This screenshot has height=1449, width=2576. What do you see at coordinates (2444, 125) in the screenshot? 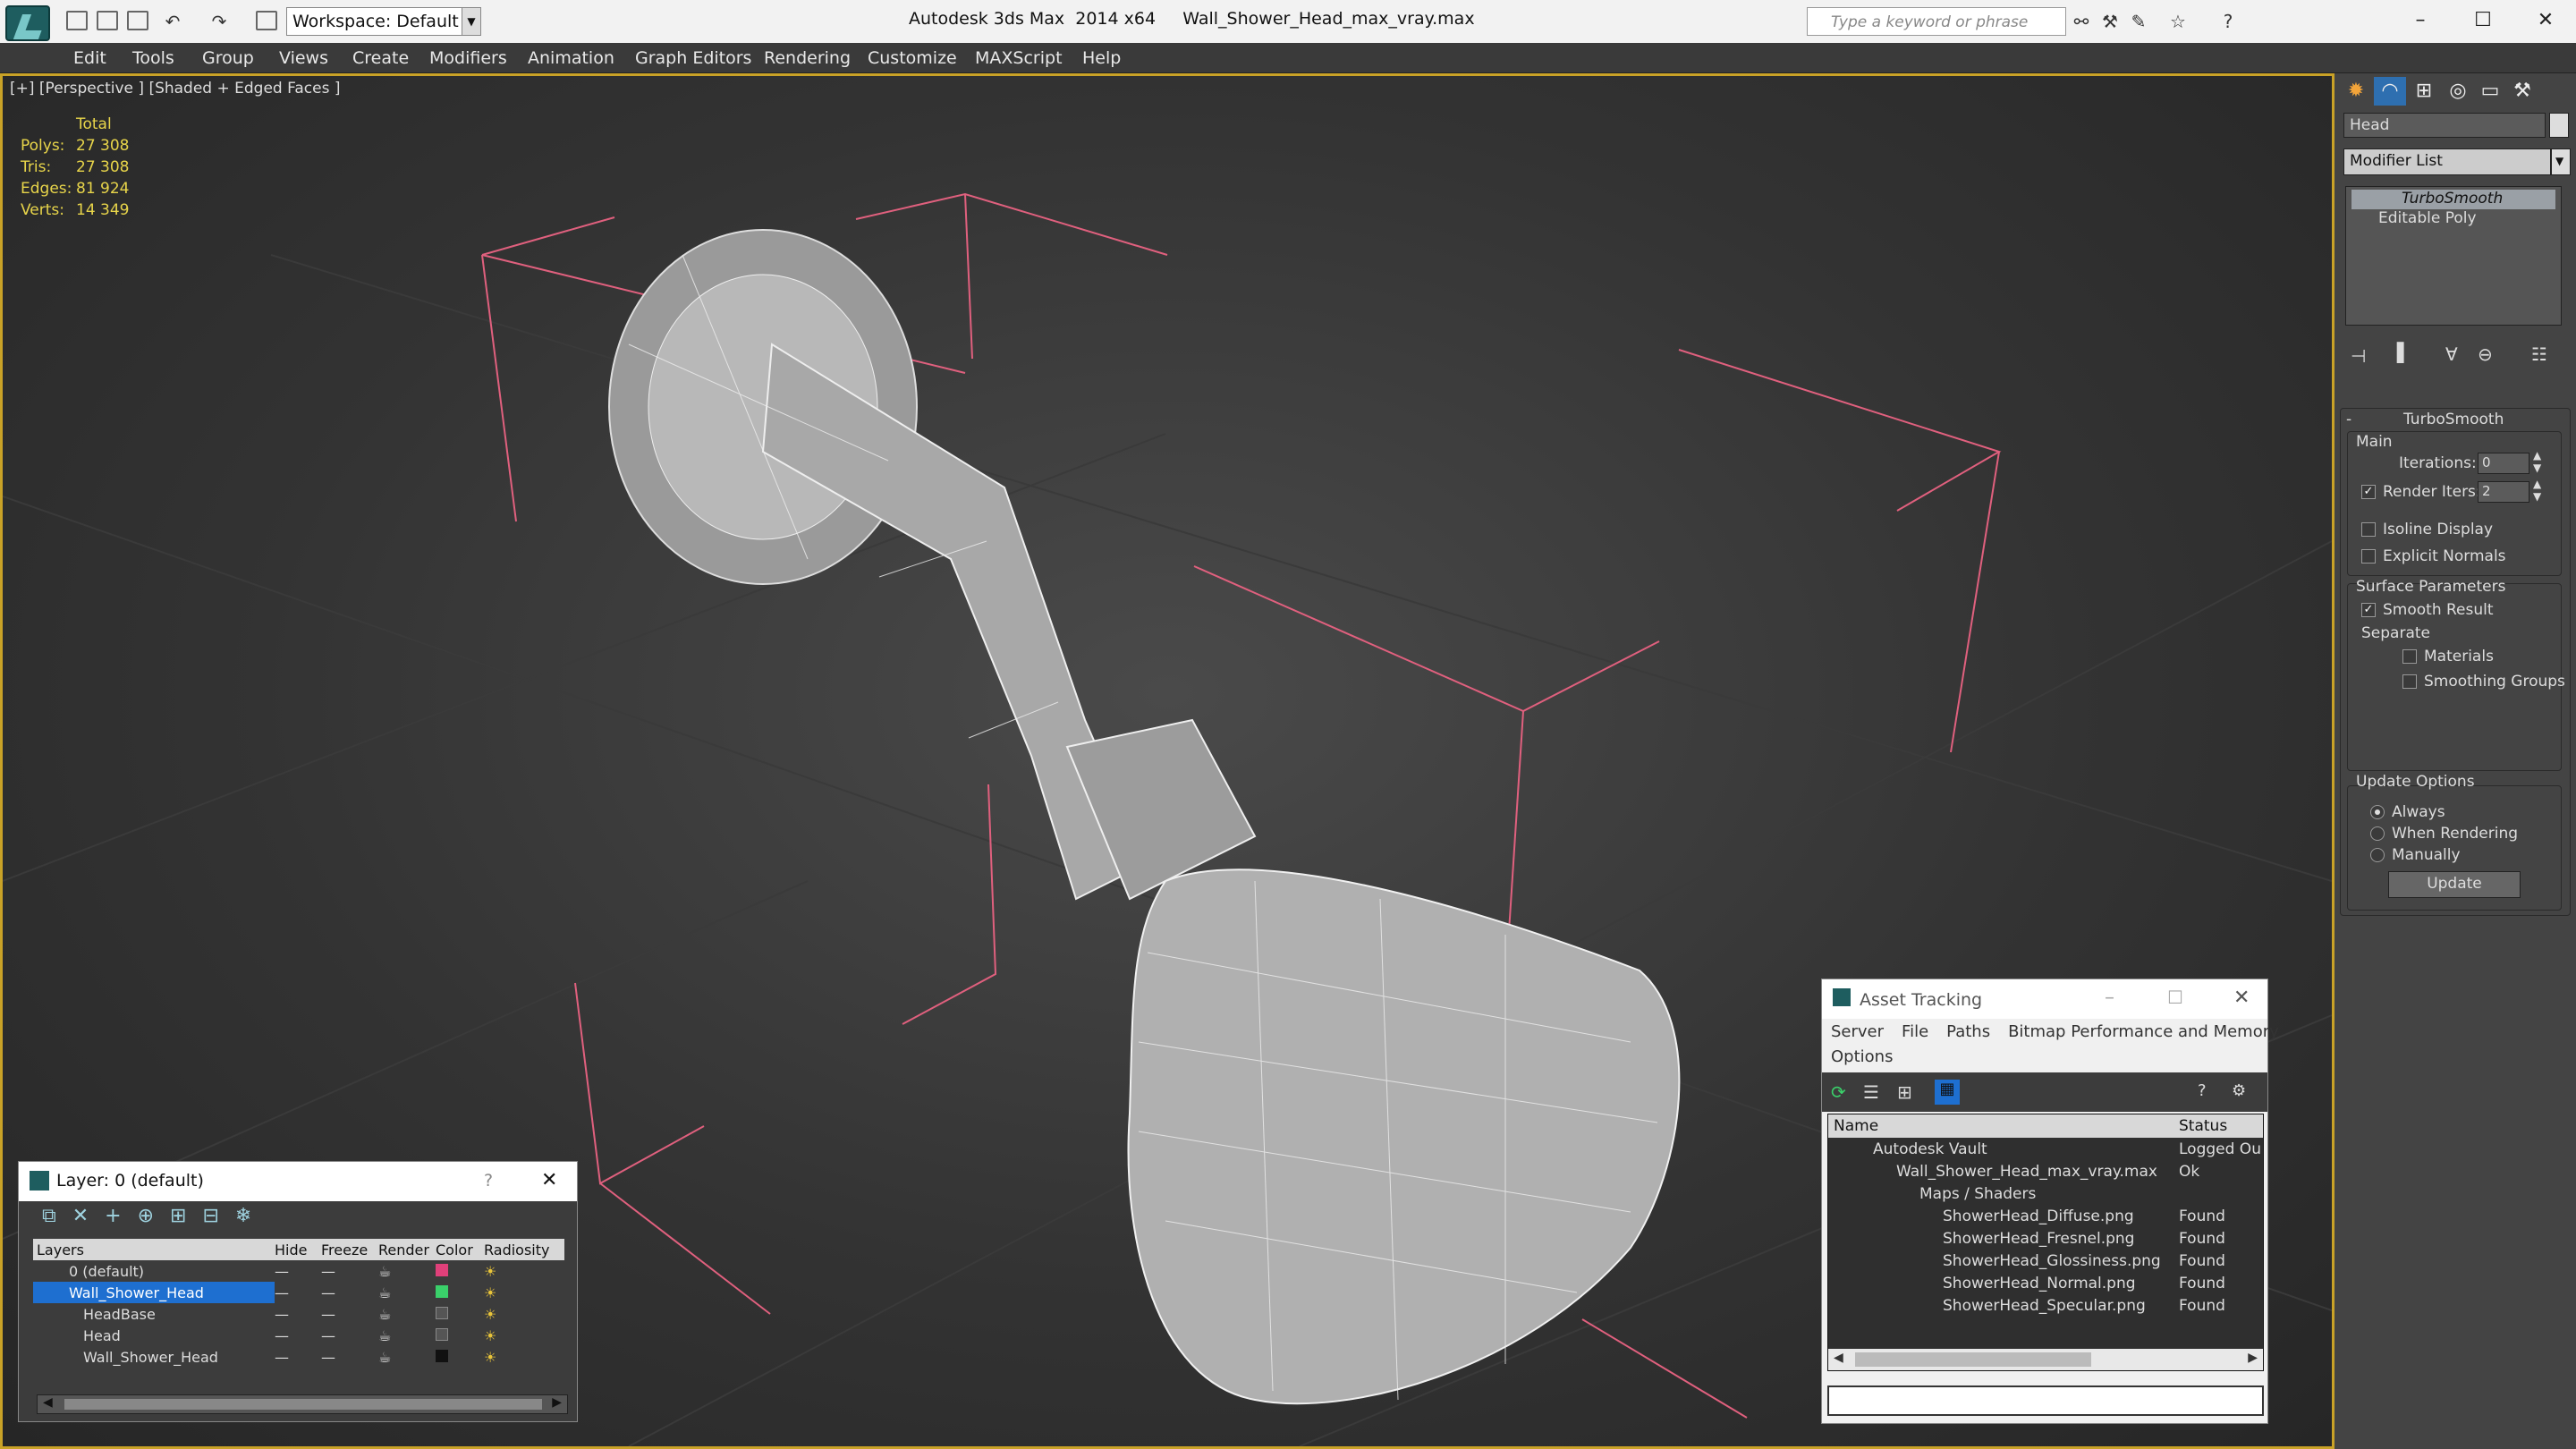
I see `object-name-field: Head` at bounding box center [2444, 125].